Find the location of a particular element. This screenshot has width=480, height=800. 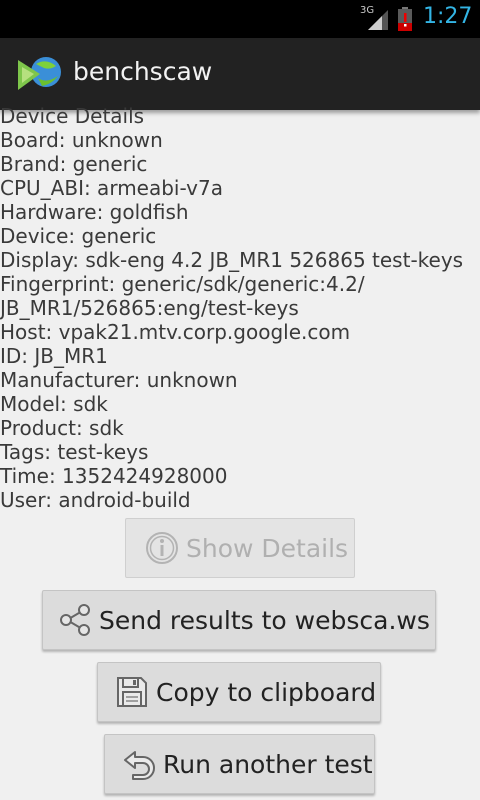

send-results-label: Send results to websca.ws is located at coordinates (264, 620).